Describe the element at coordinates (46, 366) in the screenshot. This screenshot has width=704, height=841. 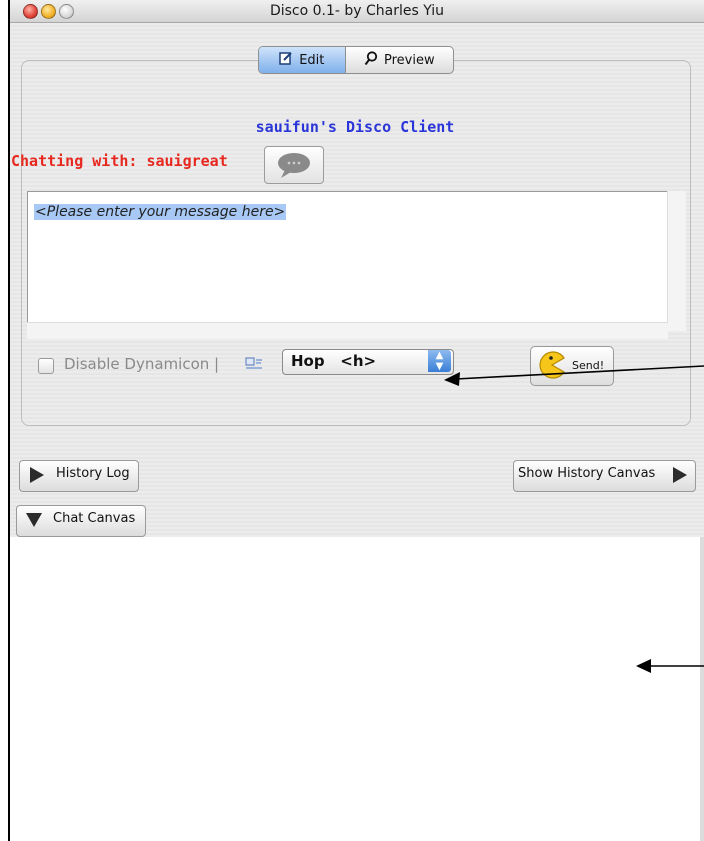
I see `disable-dynamicon-checkbox` at that location.